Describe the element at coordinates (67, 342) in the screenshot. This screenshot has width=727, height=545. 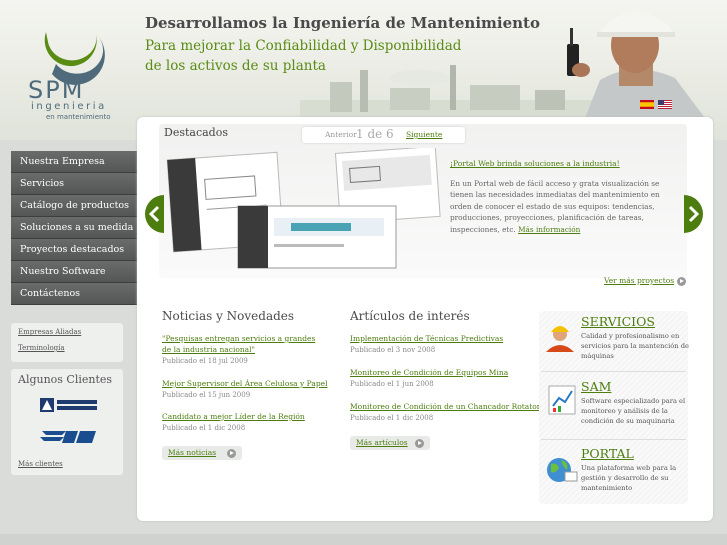
I see `secondary-links: Empresas Aliadas Terminología` at that location.